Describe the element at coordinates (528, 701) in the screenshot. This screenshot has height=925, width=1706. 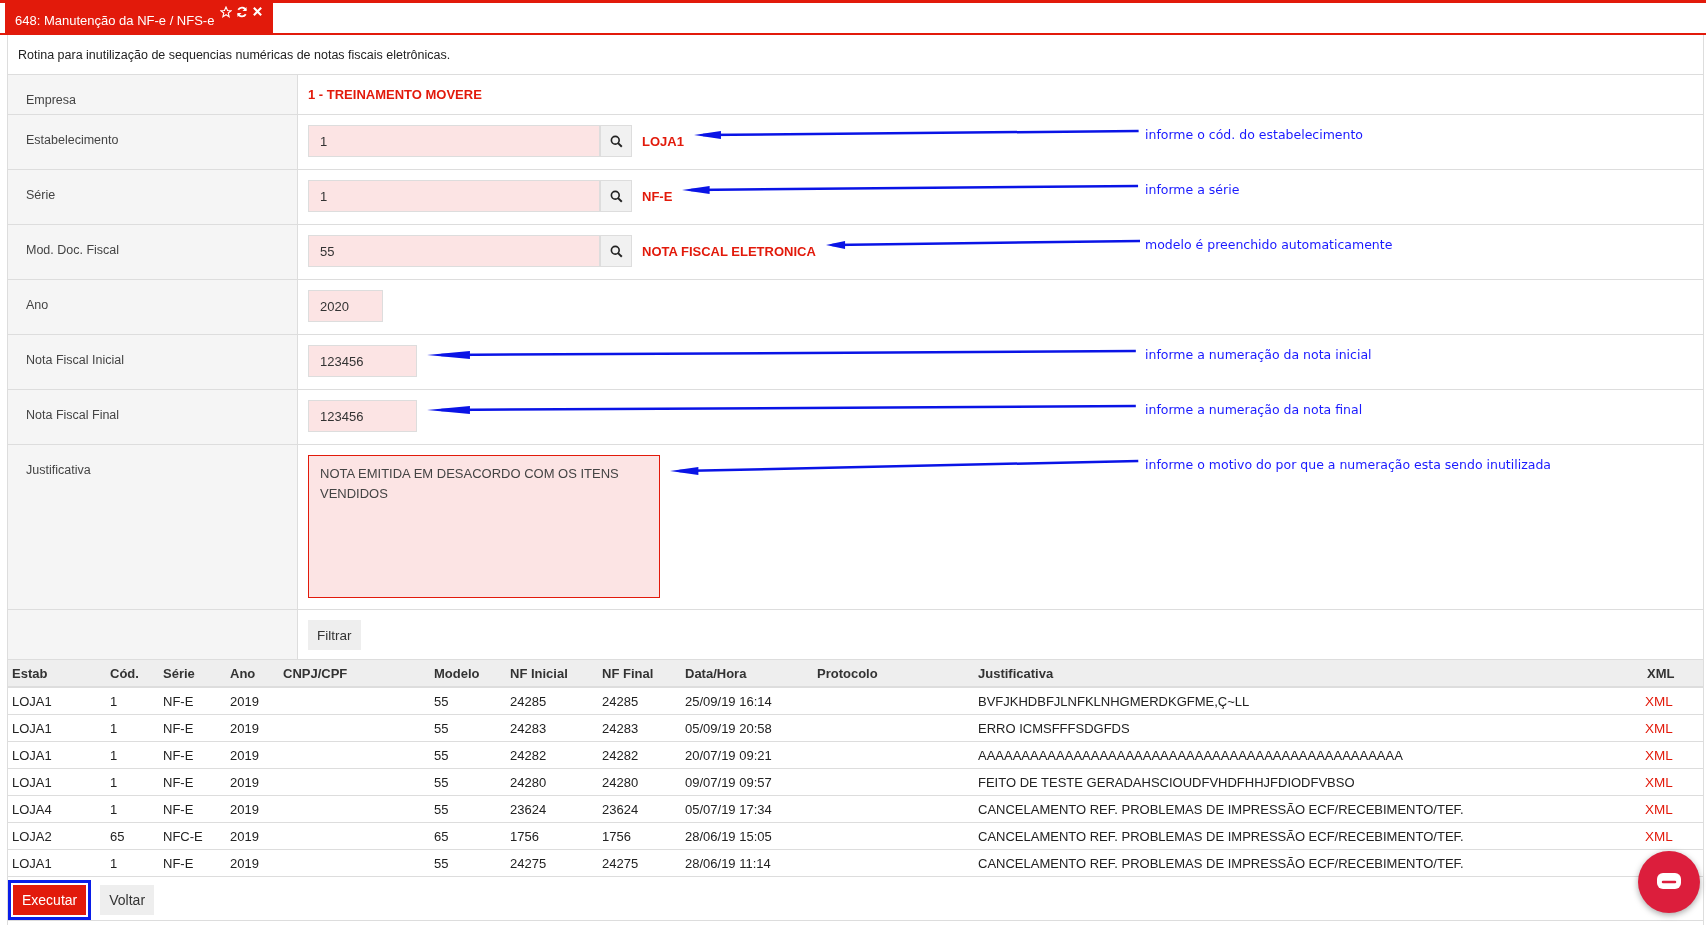
I see `table-cell-text: 24285` at that location.